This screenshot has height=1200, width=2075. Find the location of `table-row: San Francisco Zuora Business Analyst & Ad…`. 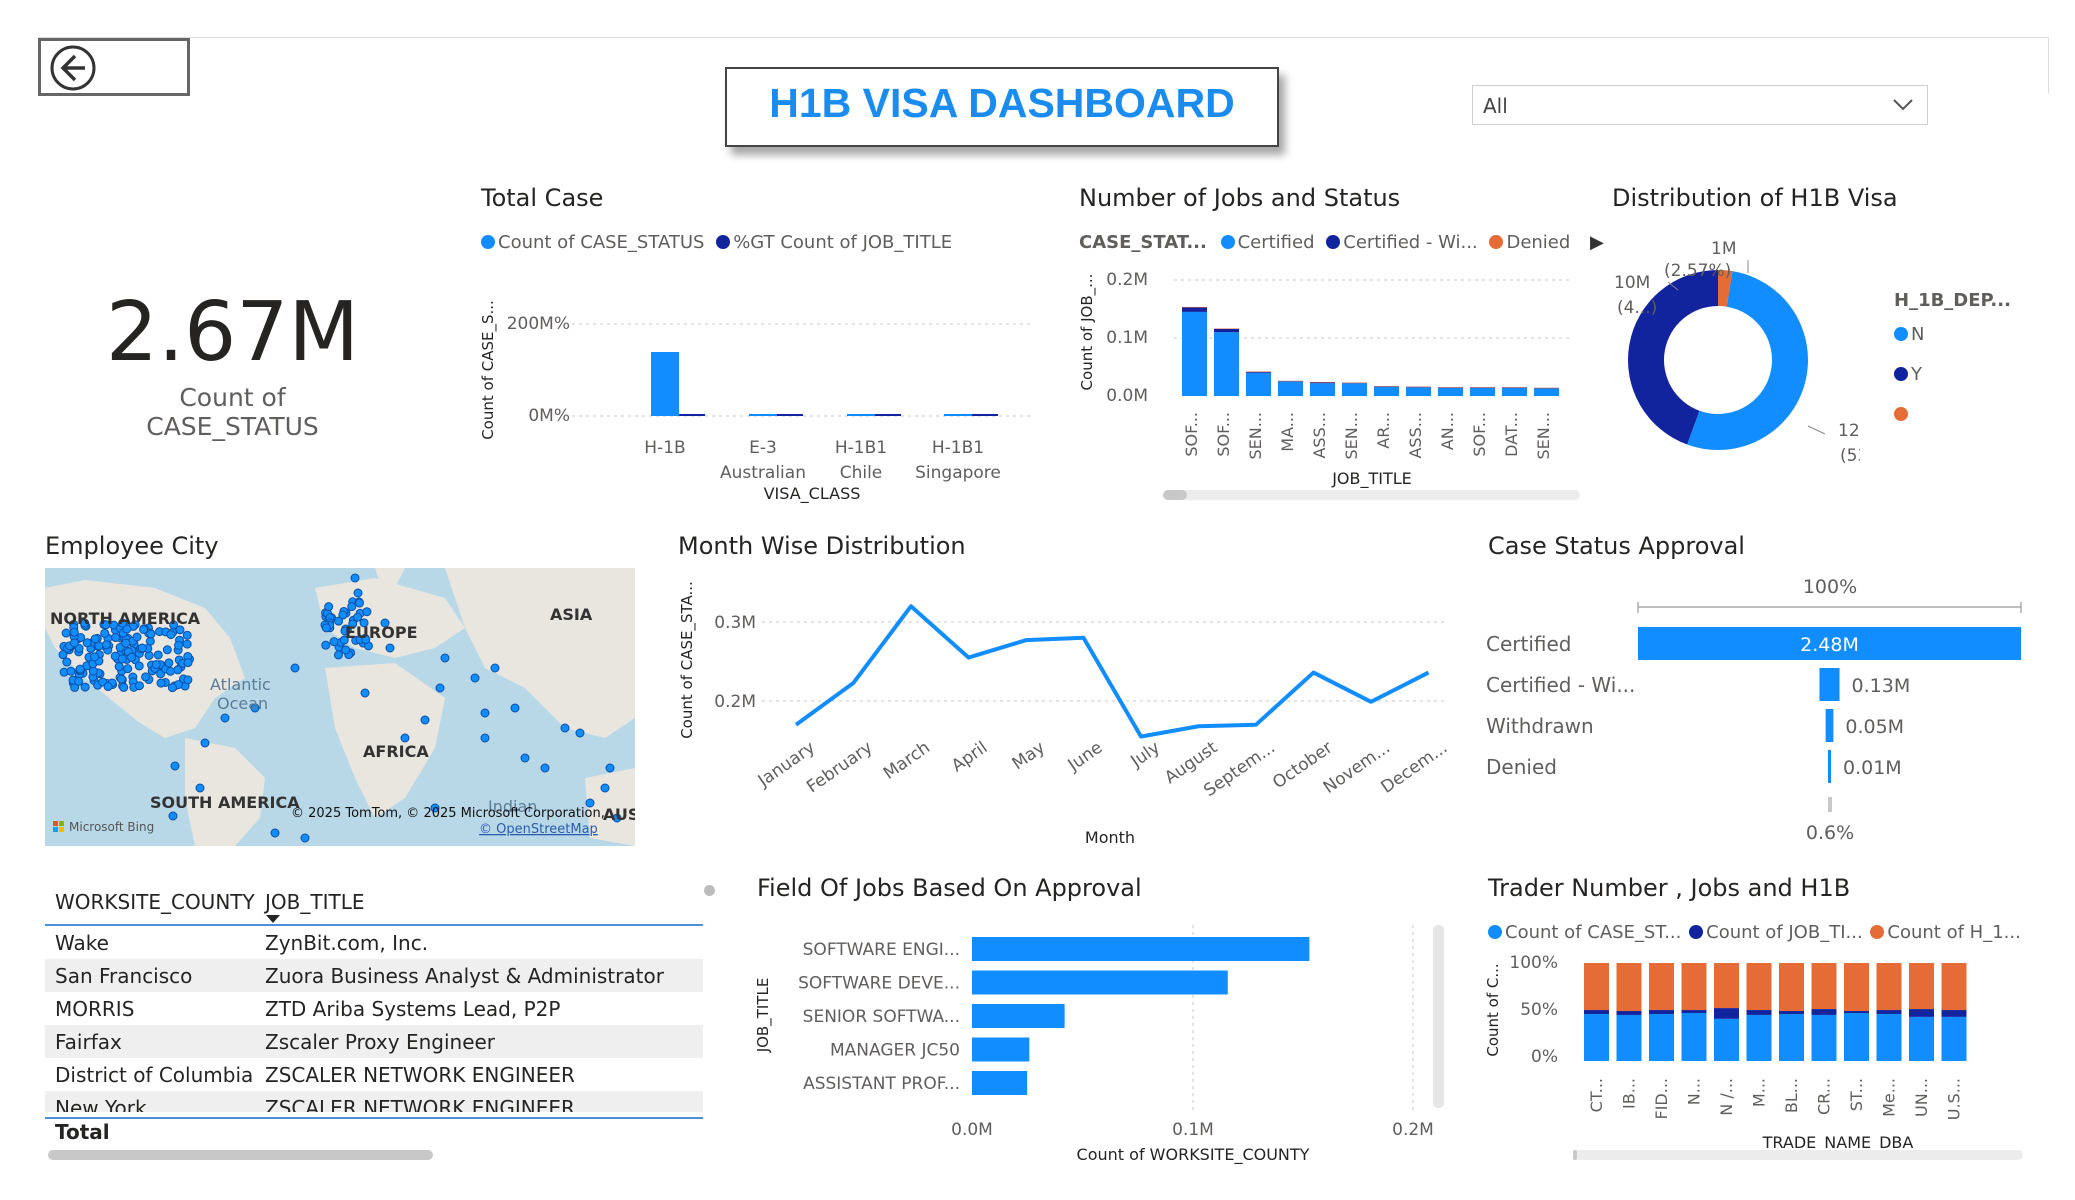

table-row: San Francisco Zuora Business Analyst & Ad… is located at coordinates (374, 975).